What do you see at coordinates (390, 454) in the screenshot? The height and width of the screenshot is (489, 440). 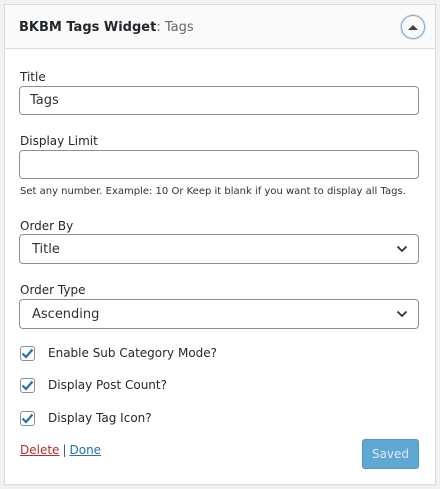 I see `saved-button: Saved` at bounding box center [390, 454].